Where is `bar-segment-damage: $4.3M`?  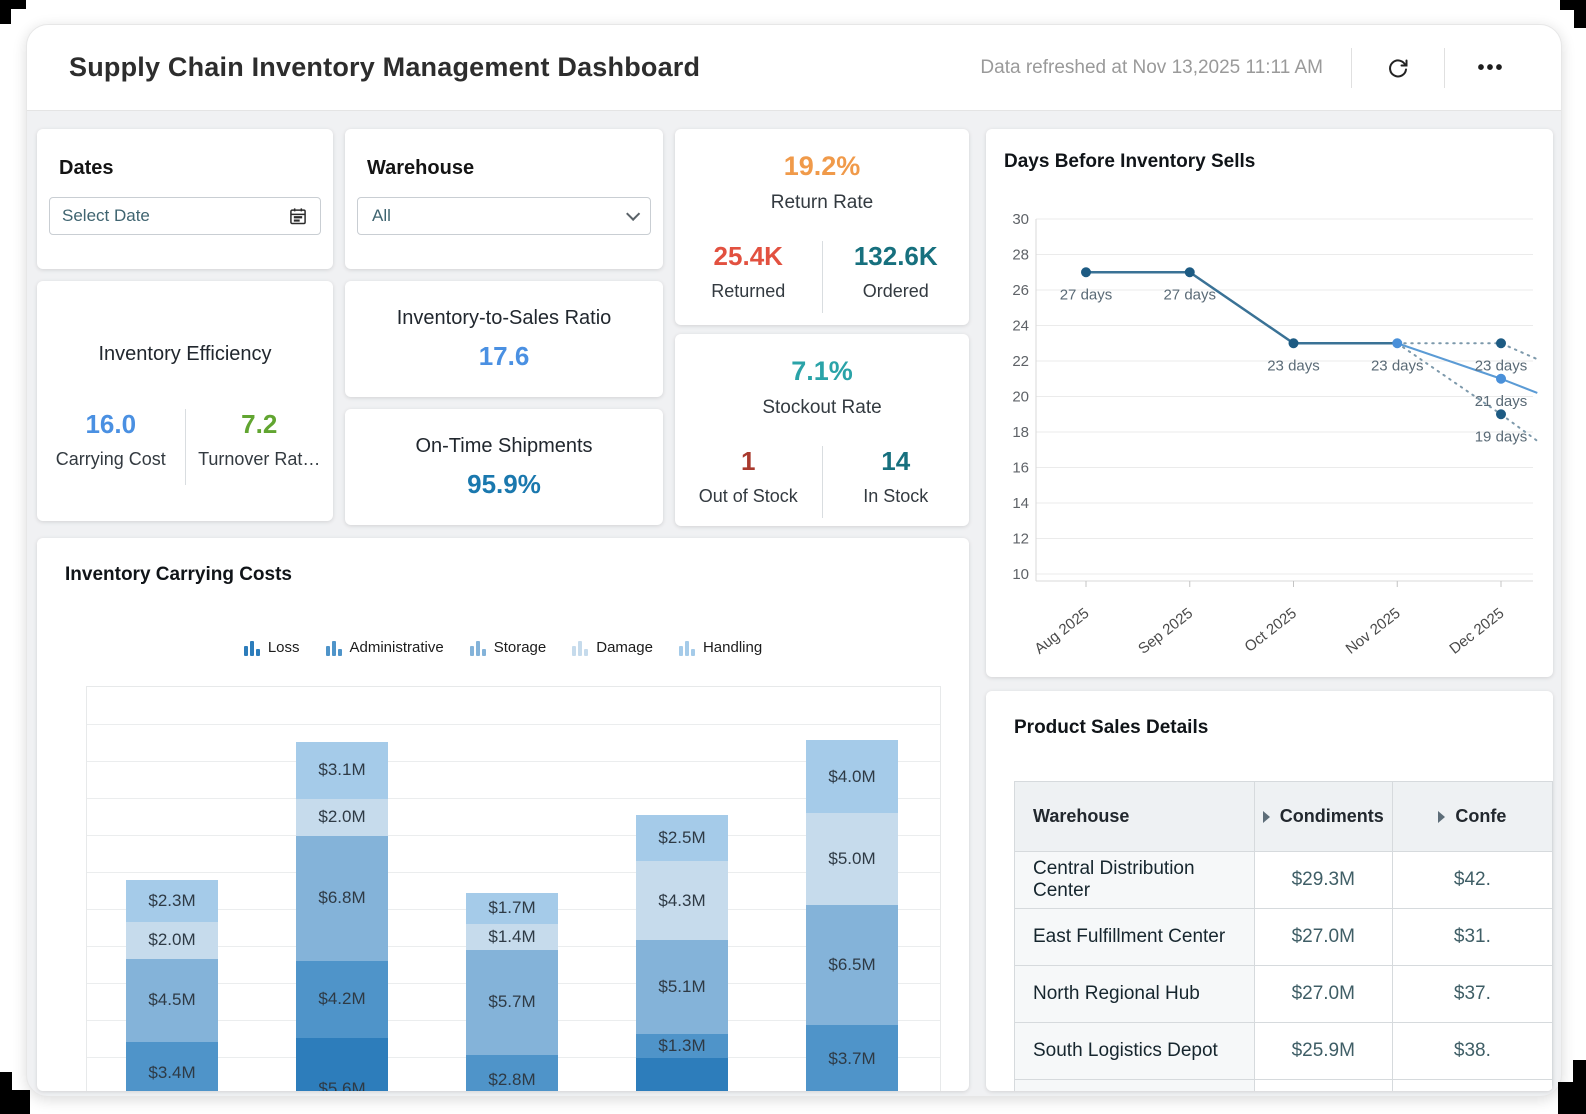
bar-segment-damage: $4.3M is located at coordinates (682, 901).